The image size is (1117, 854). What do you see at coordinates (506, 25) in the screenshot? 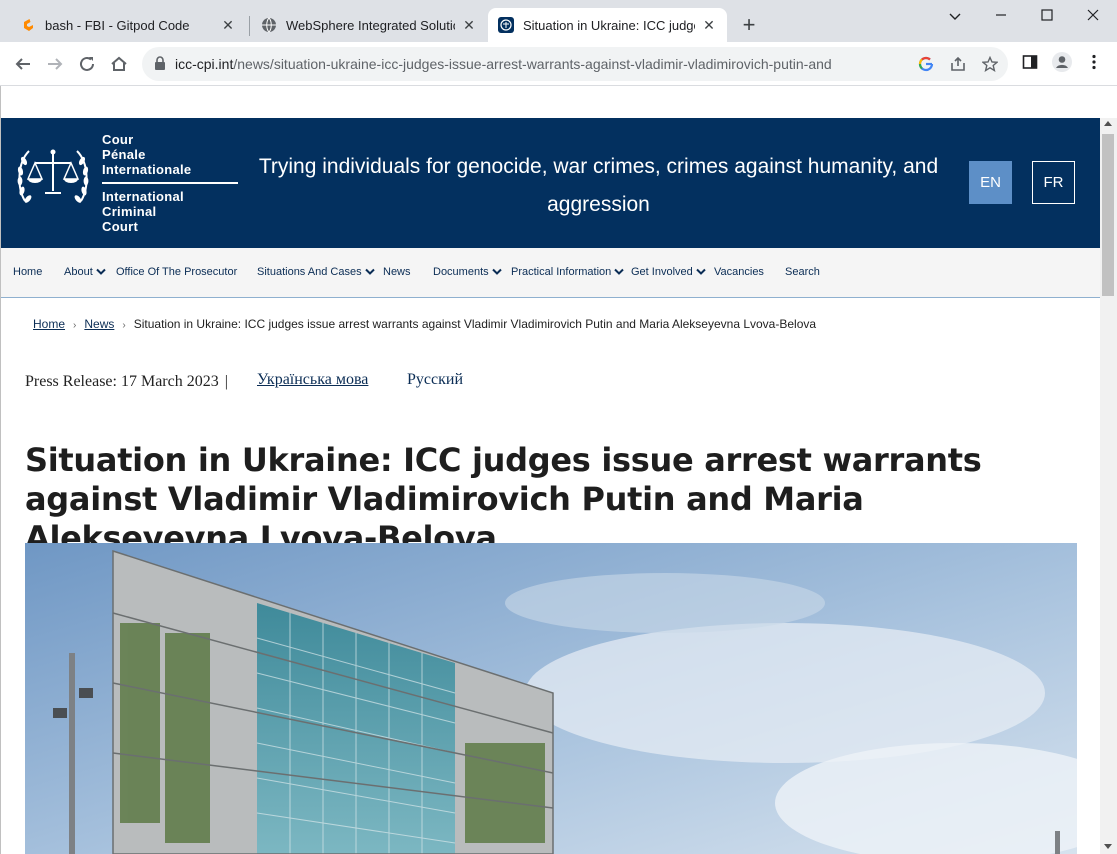
I see `icc-icon` at bounding box center [506, 25].